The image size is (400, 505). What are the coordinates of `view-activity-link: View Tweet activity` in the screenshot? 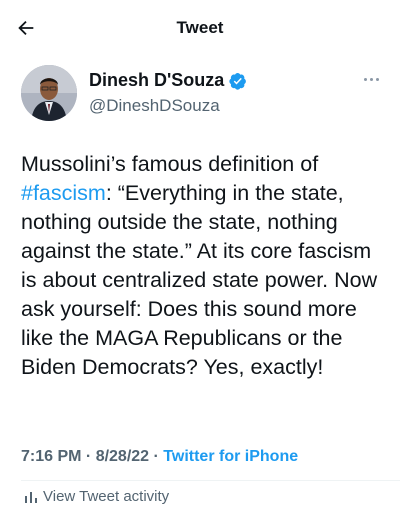 It's located at (96, 496).